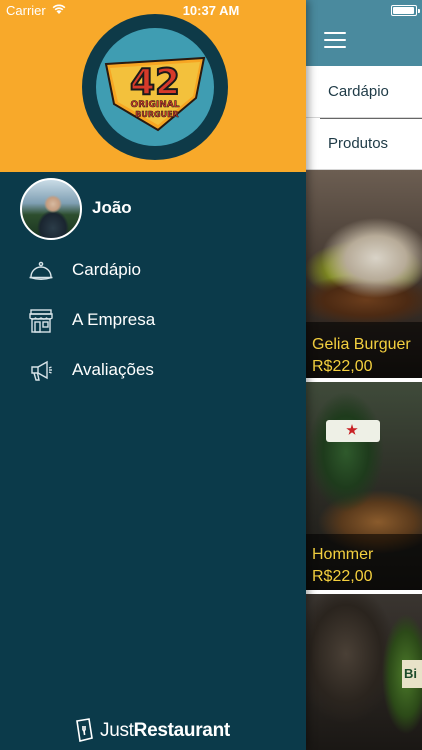 This screenshot has height=750, width=422. Describe the element at coordinates (106, 269) in the screenshot. I see `menu-item-label: Cardápio` at that location.